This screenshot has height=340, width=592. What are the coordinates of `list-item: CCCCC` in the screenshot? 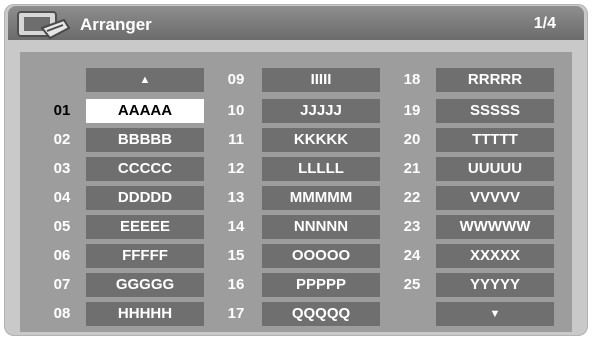 It's located at (145, 169).